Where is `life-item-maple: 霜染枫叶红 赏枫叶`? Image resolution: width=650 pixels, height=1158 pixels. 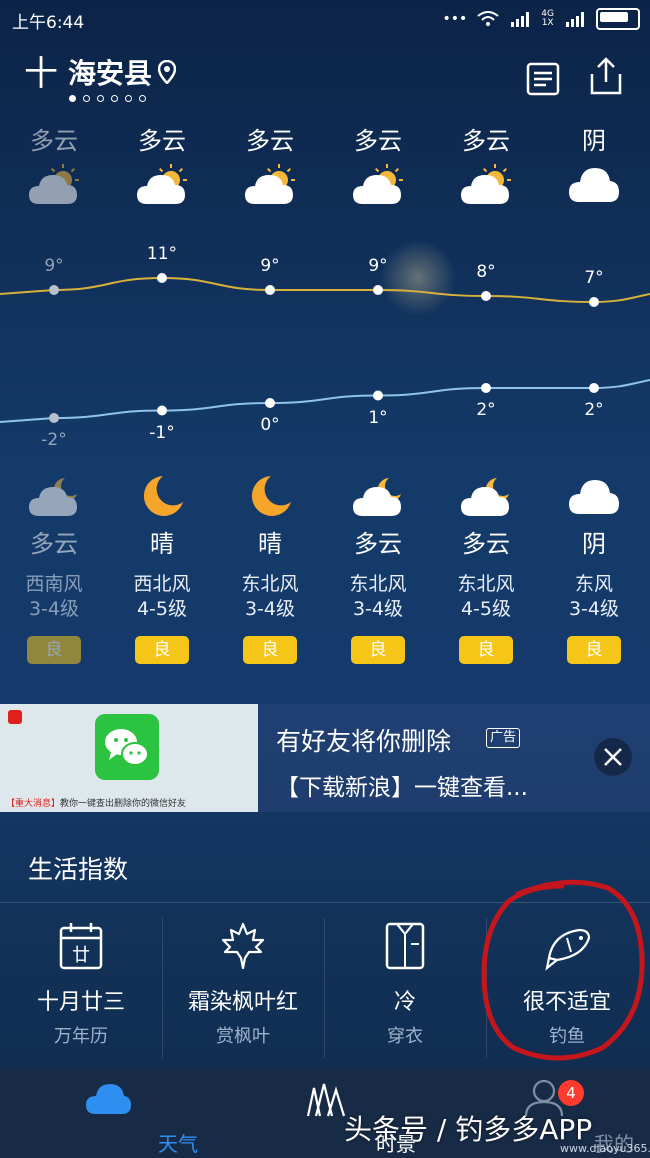
life-item-maple: 霜染枫叶红 赏枫叶 is located at coordinates (243, 987).